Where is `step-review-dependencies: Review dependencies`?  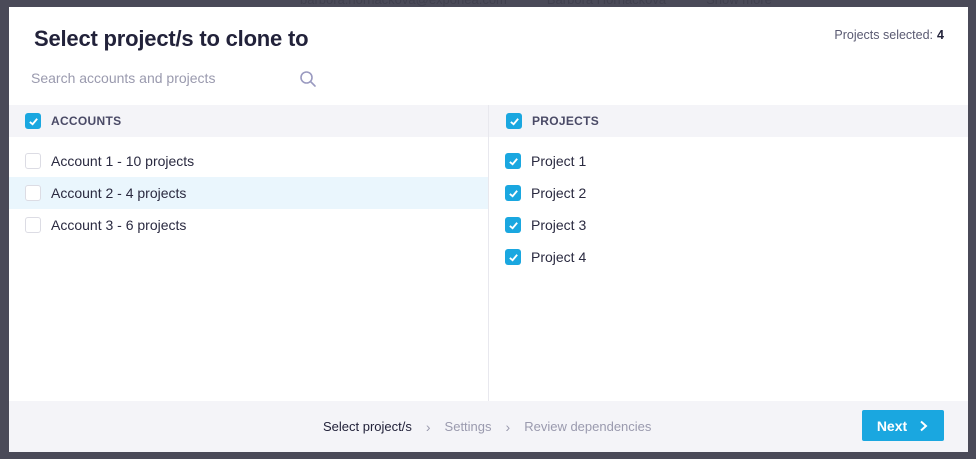
step-review-dependencies: Review dependencies is located at coordinates (588, 426).